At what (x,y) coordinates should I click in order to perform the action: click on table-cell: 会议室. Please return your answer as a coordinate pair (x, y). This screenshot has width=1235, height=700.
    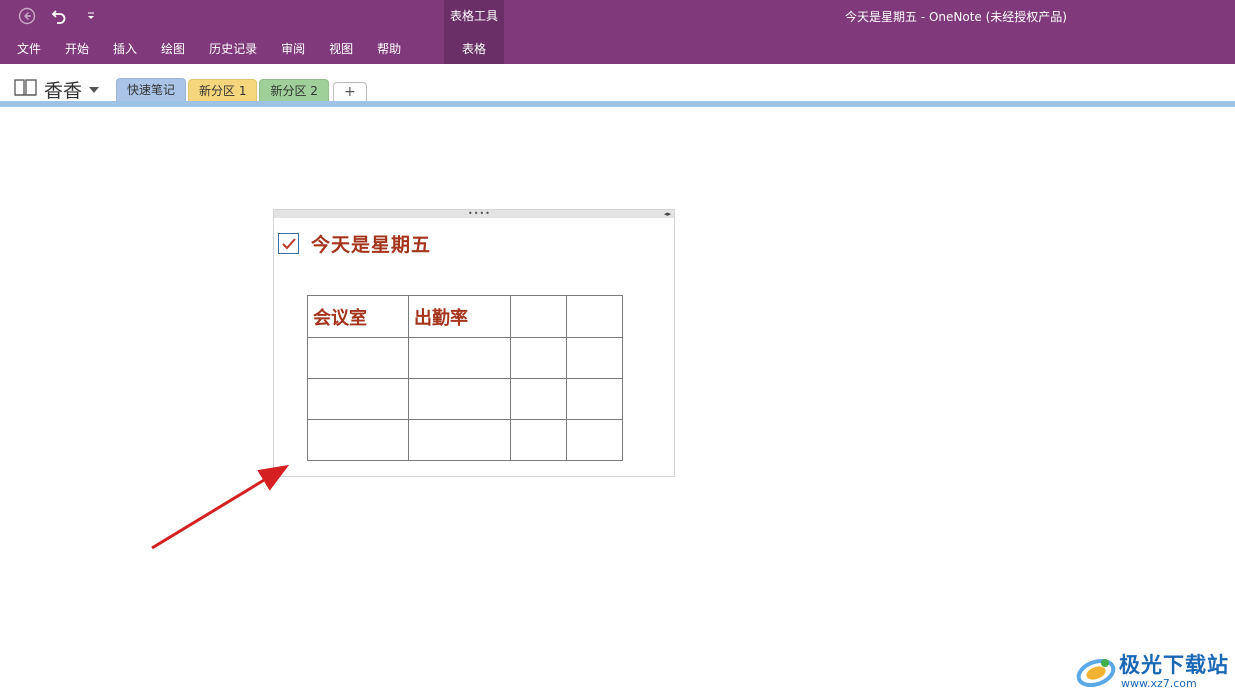
    Looking at the image, I should click on (358, 316).